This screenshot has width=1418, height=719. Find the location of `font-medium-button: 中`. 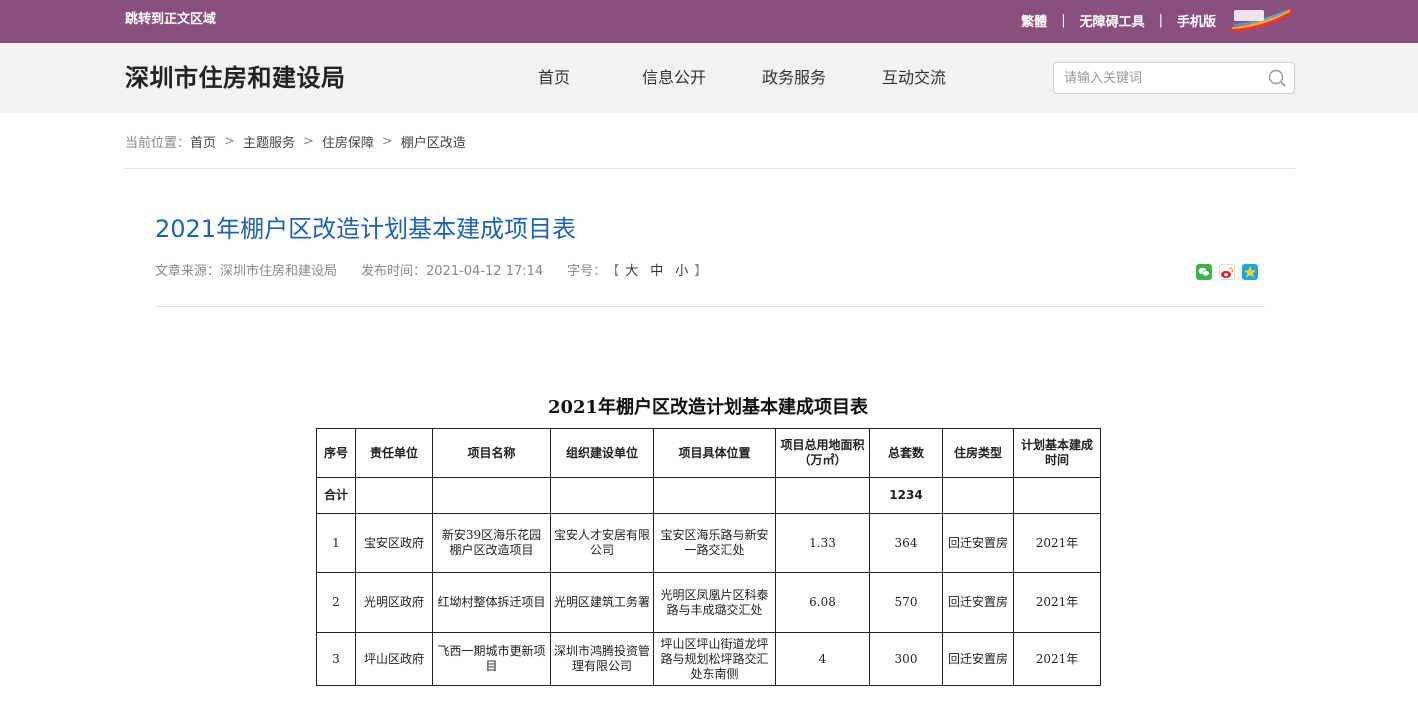

font-medium-button: 中 is located at coordinates (656, 271).